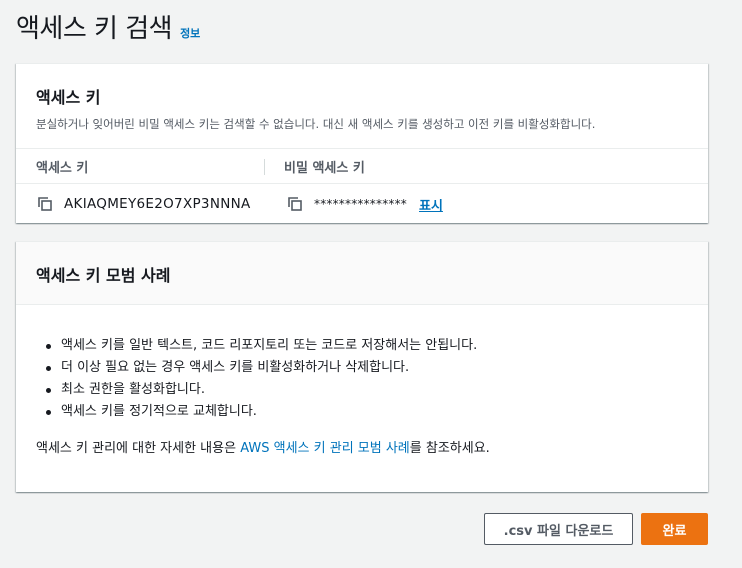 The height and width of the screenshot is (568, 742). I want to click on column-header-secret-key: 비밀 액세스 키, so click(324, 168).